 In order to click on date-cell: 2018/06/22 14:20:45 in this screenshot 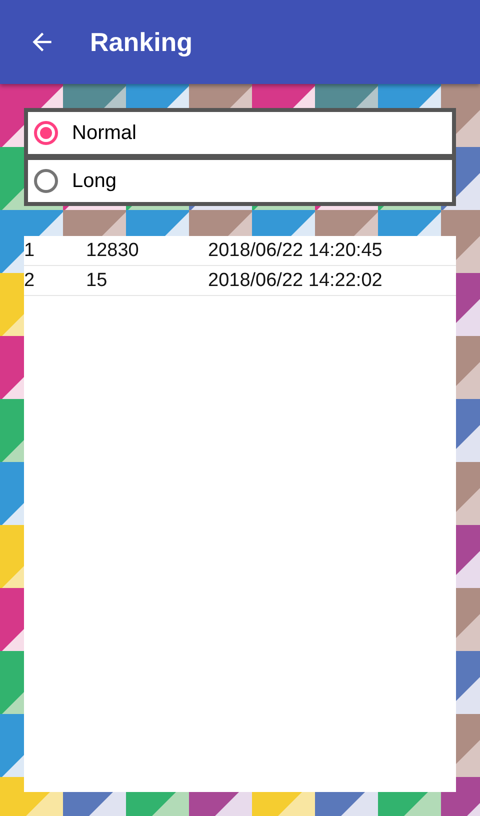, I will do `click(295, 251)`.